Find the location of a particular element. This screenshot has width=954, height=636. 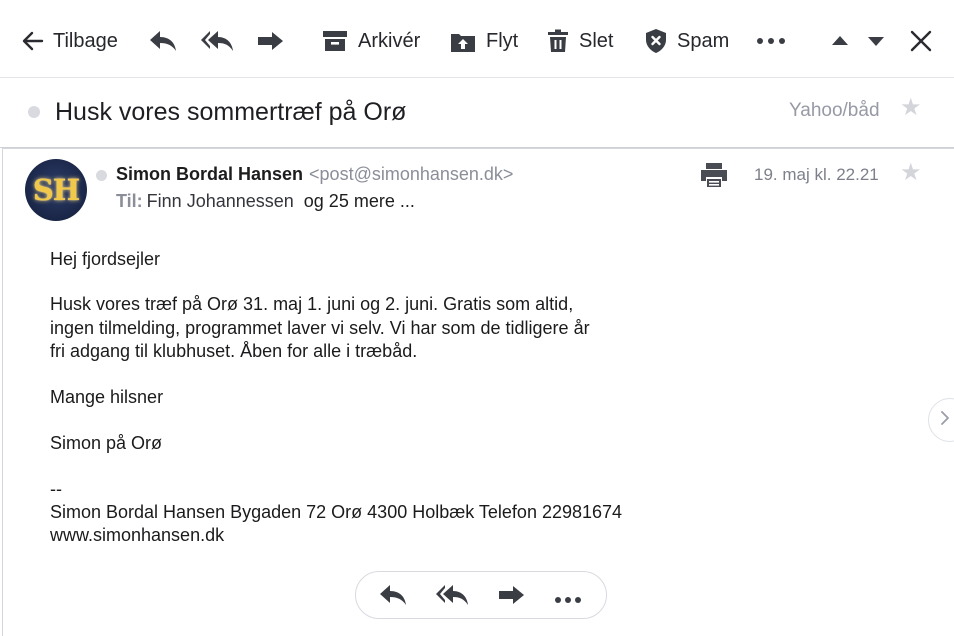

body-closing: Mange hilsner is located at coordinates (107, 397).